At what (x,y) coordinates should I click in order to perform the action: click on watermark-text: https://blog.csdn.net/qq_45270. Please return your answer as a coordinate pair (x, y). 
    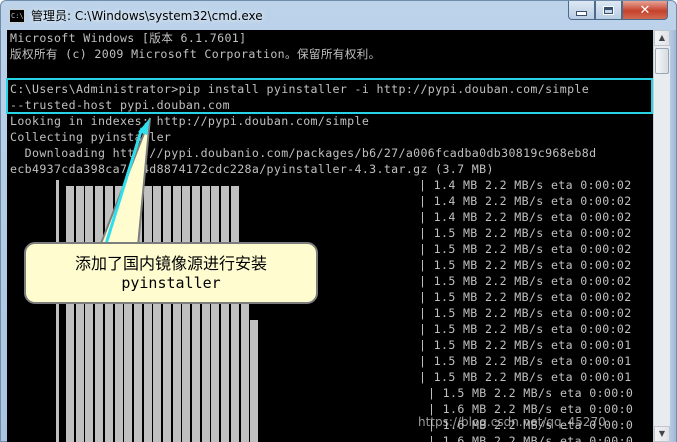
    Looking at the image, I should click on (512, 422).